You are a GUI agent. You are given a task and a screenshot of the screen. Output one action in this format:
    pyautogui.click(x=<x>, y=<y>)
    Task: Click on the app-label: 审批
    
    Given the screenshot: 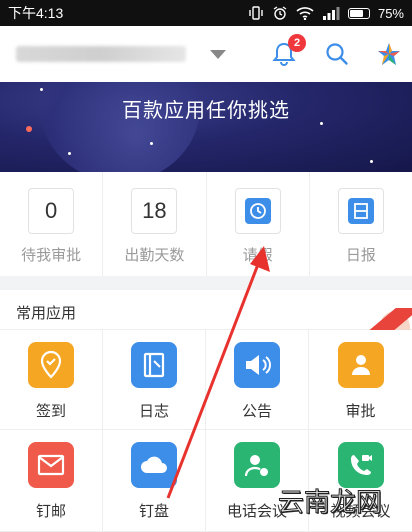 What is the action you would take?
    pyautogui.click(x=360, y=411)
    